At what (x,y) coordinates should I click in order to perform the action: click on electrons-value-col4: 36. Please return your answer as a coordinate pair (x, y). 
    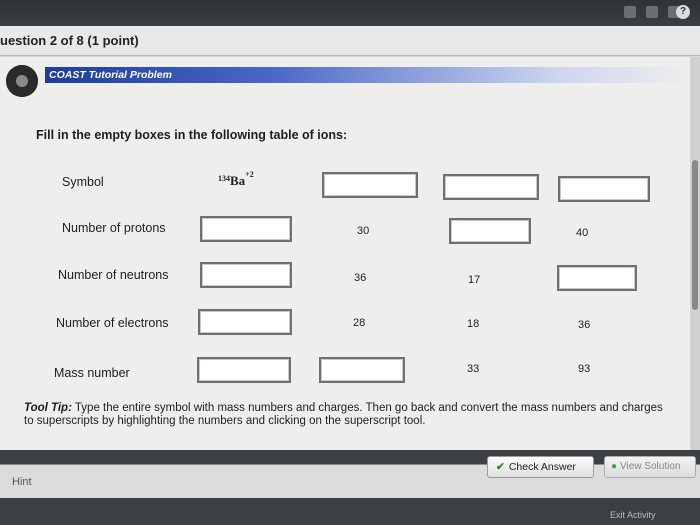
    Looking at the image, I should click on (584, 325).